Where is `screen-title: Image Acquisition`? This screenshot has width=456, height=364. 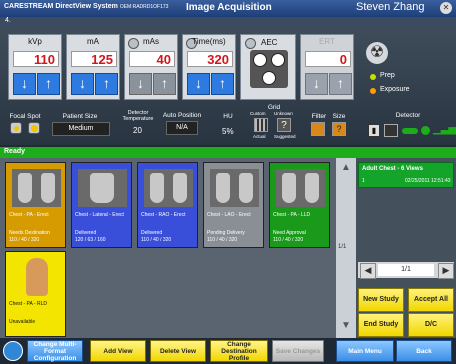 screen-title: Image Acquisition is located at coordinates (229, 7).